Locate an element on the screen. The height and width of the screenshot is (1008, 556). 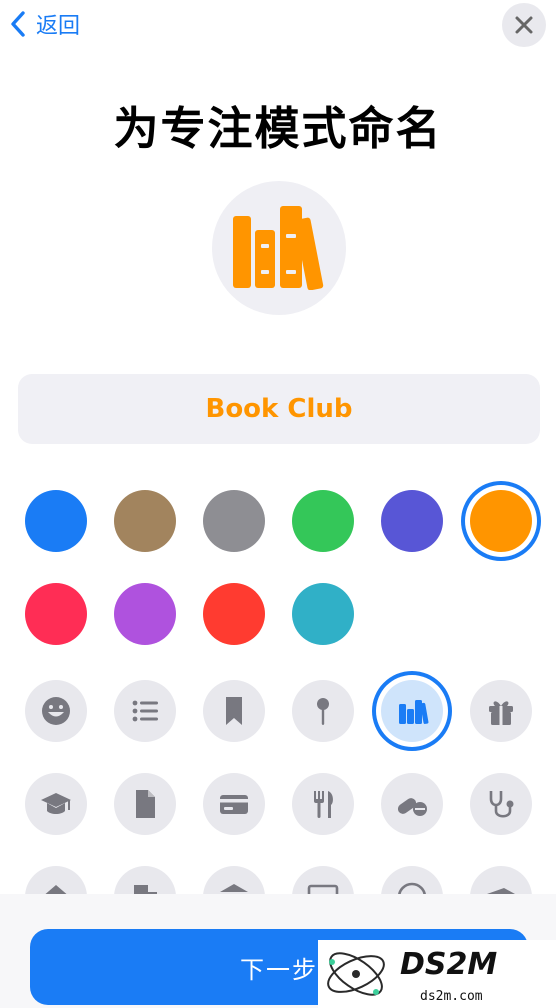
fork-knife-icon is located at coordinates (323, 804).